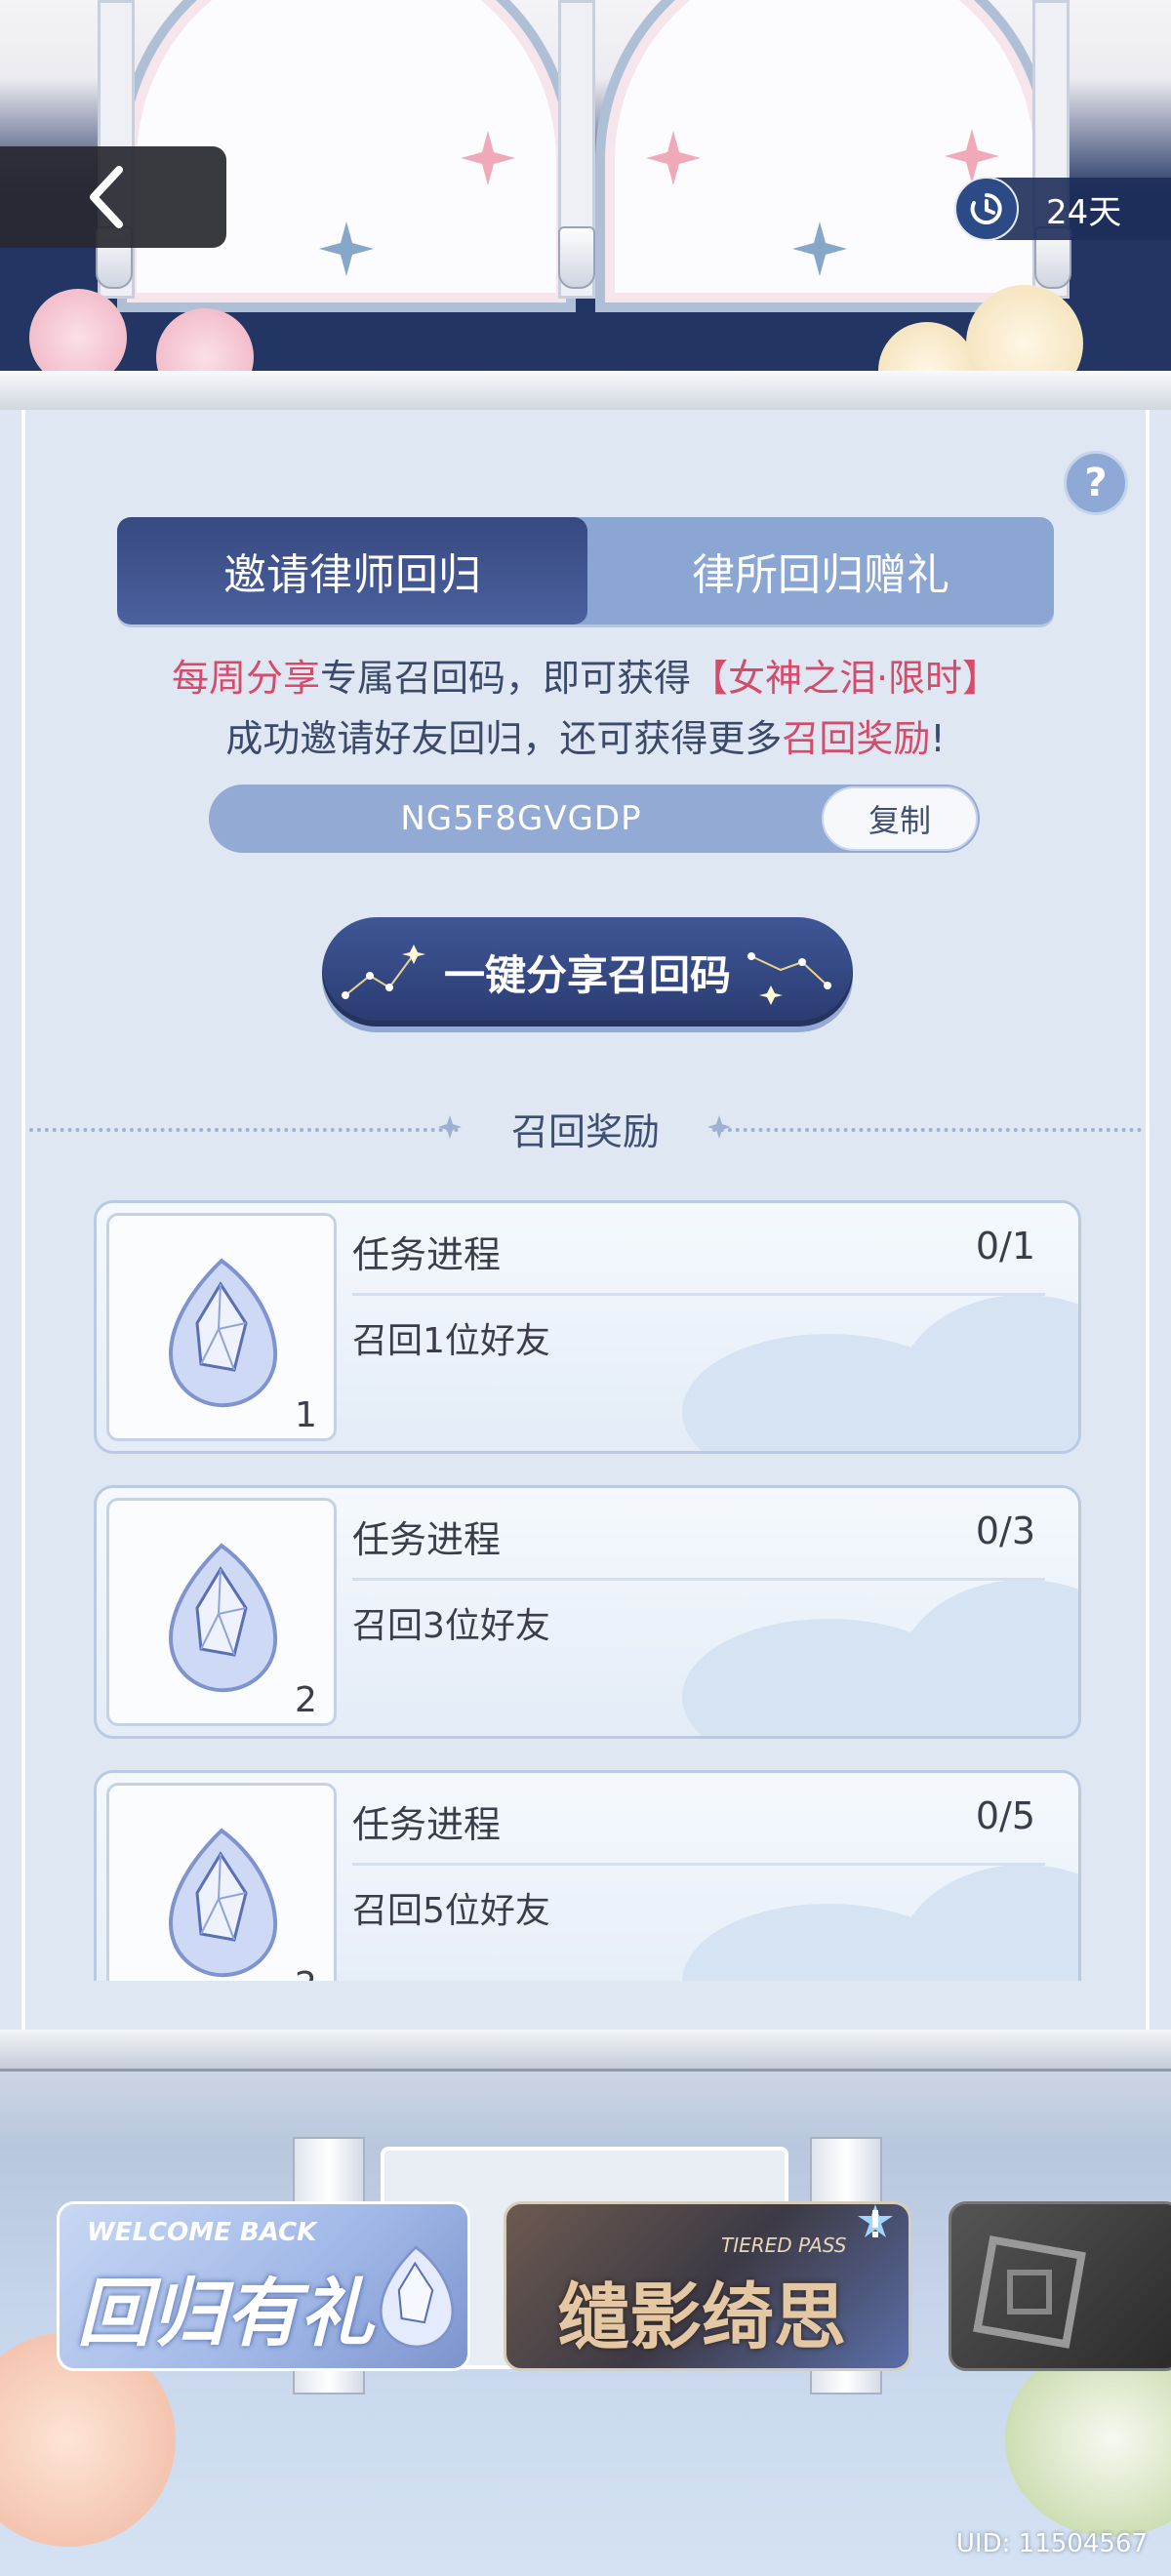 The height and width of the screenshot is (2576, 1171). I want to click on task-progress-value: 0/1, so click(1005, 1246).